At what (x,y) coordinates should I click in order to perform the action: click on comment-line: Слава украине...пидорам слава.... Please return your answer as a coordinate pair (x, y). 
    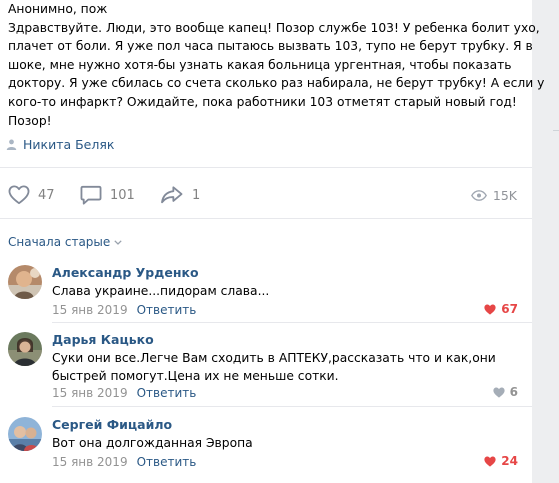
    Looking at the image, I should click on (161, 291).